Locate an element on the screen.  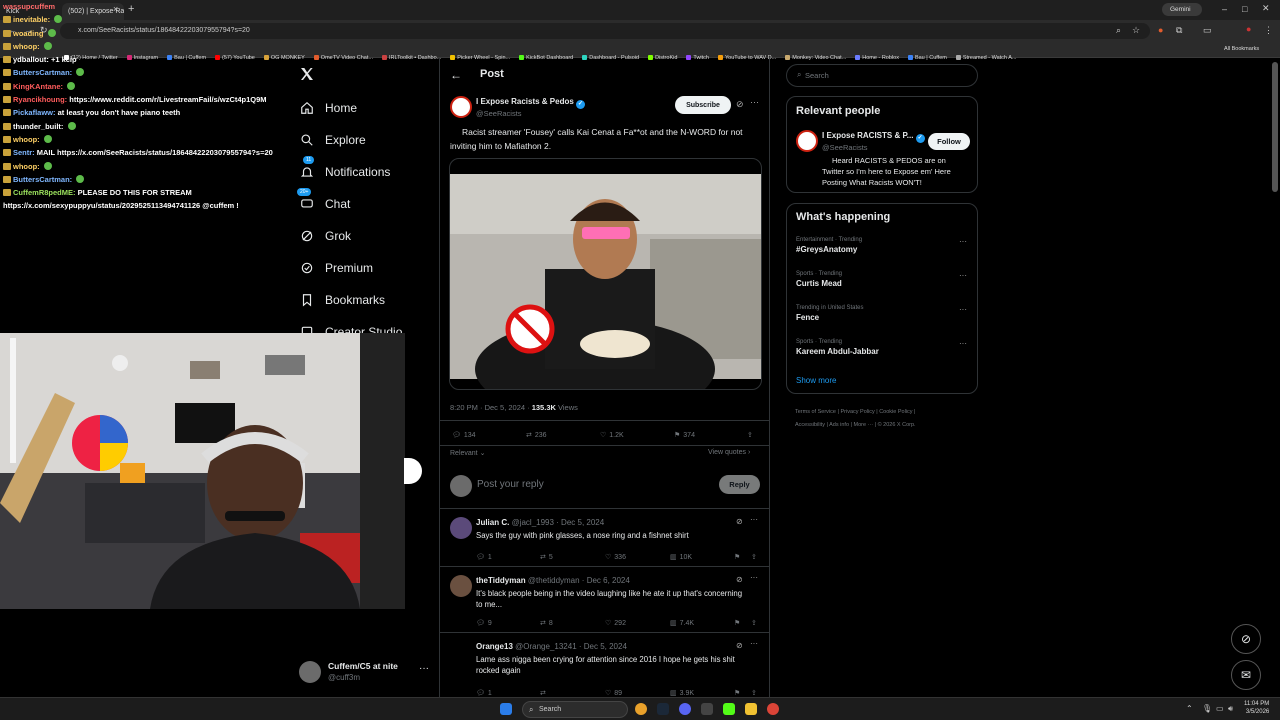
sidebar-icon: ▭ is located at coordinates (1207, 30).